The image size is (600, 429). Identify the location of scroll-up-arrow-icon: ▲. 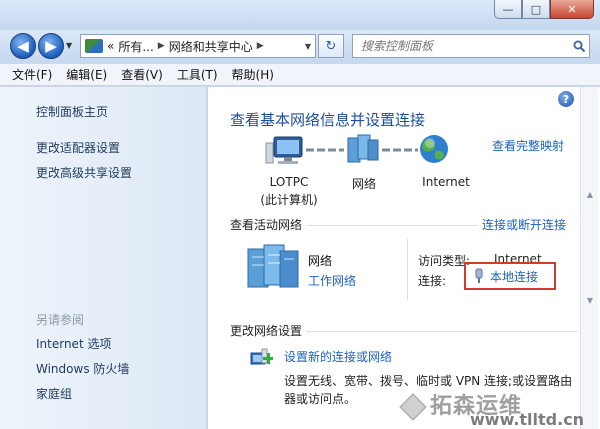
(590, 194).